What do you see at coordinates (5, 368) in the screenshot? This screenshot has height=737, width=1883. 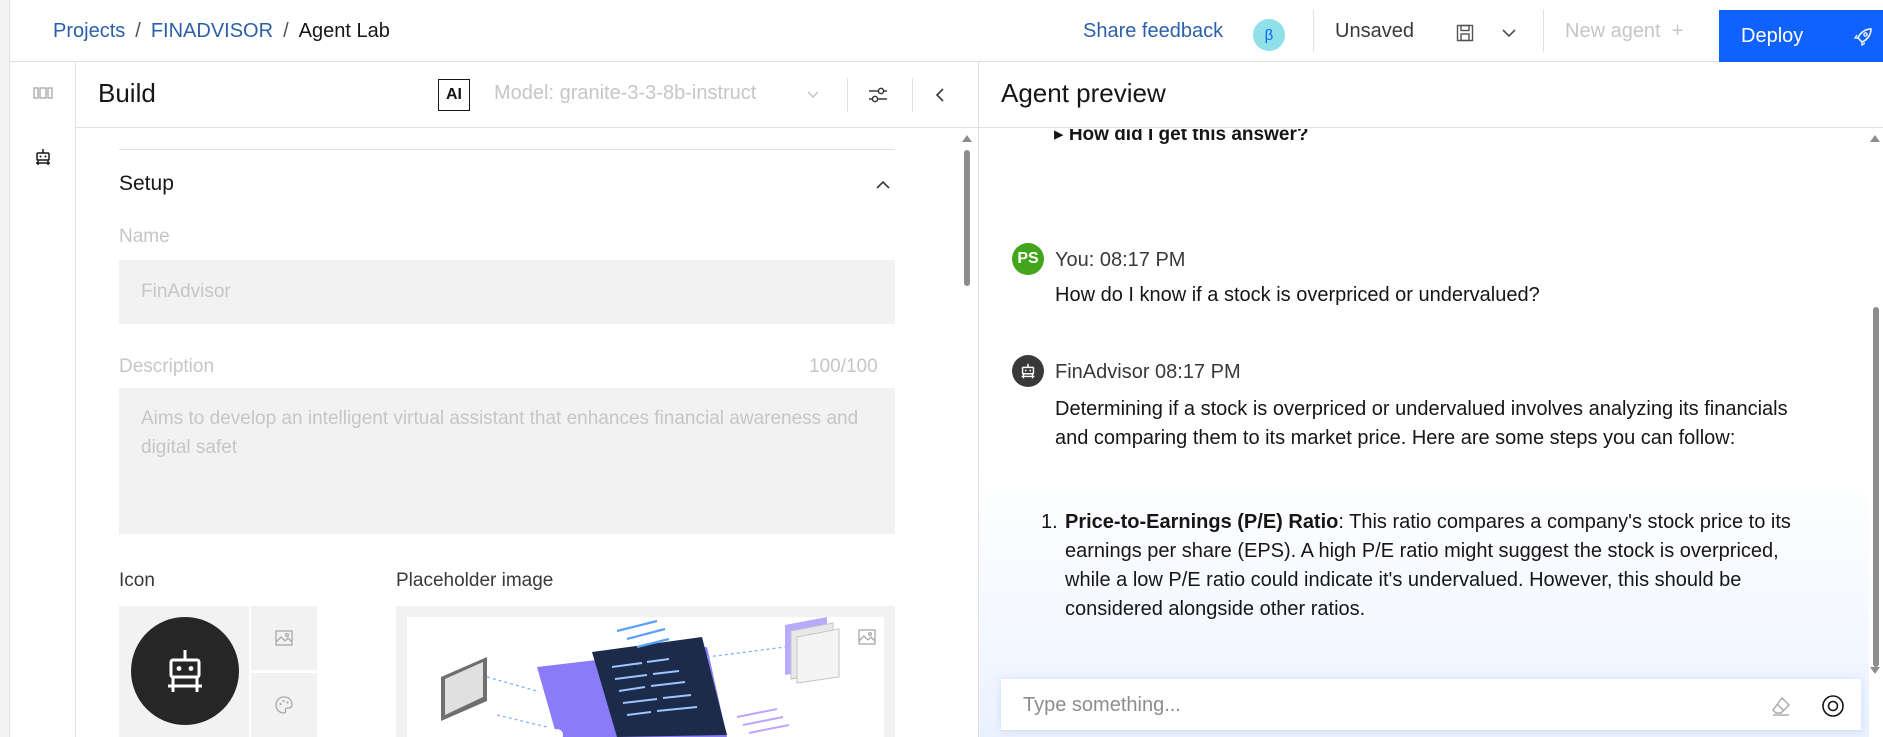 I see `window-edge` at bounding box center [5, 368].